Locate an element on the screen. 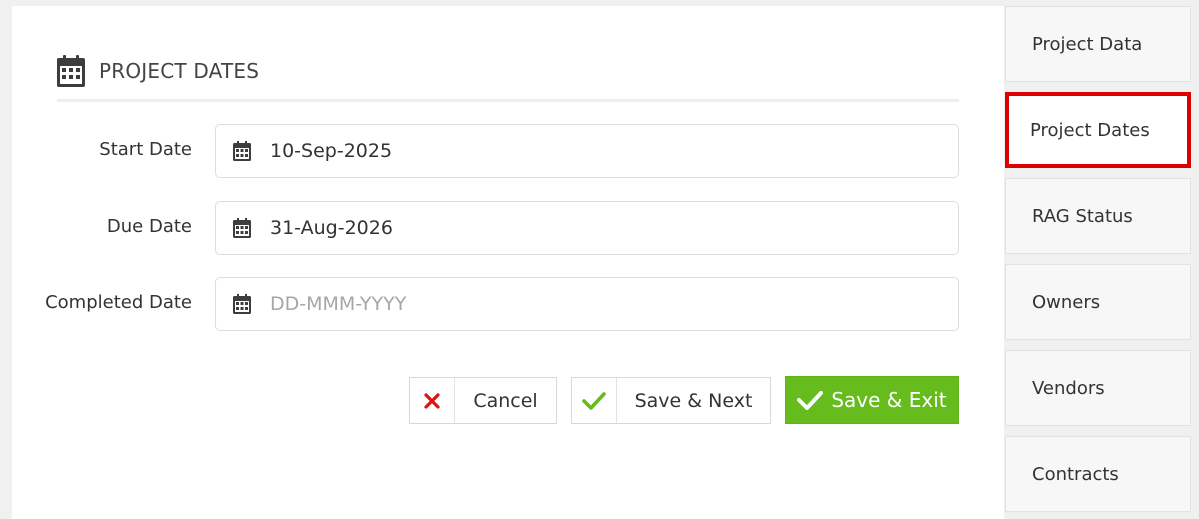  completed-date-field is located at coordinates (587, 304).